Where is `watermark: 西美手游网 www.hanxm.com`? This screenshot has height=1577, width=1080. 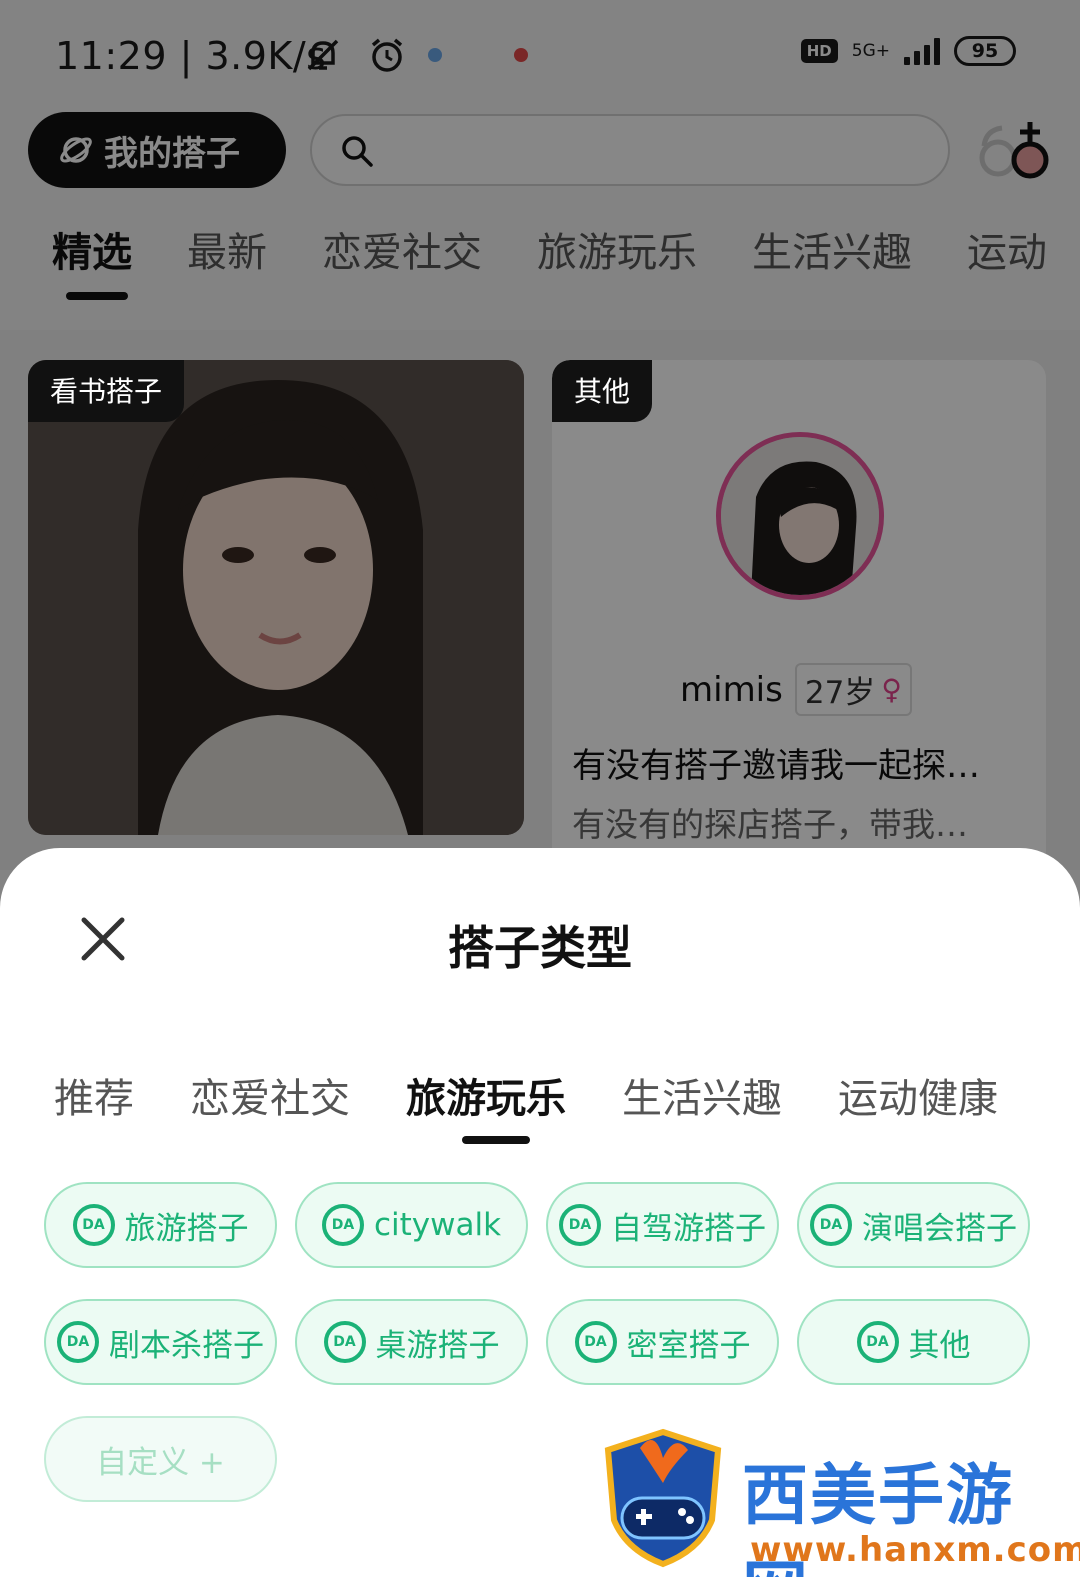
watermark: 西美手游网 www.hanxm.com is located at coordinates (840, 1502).